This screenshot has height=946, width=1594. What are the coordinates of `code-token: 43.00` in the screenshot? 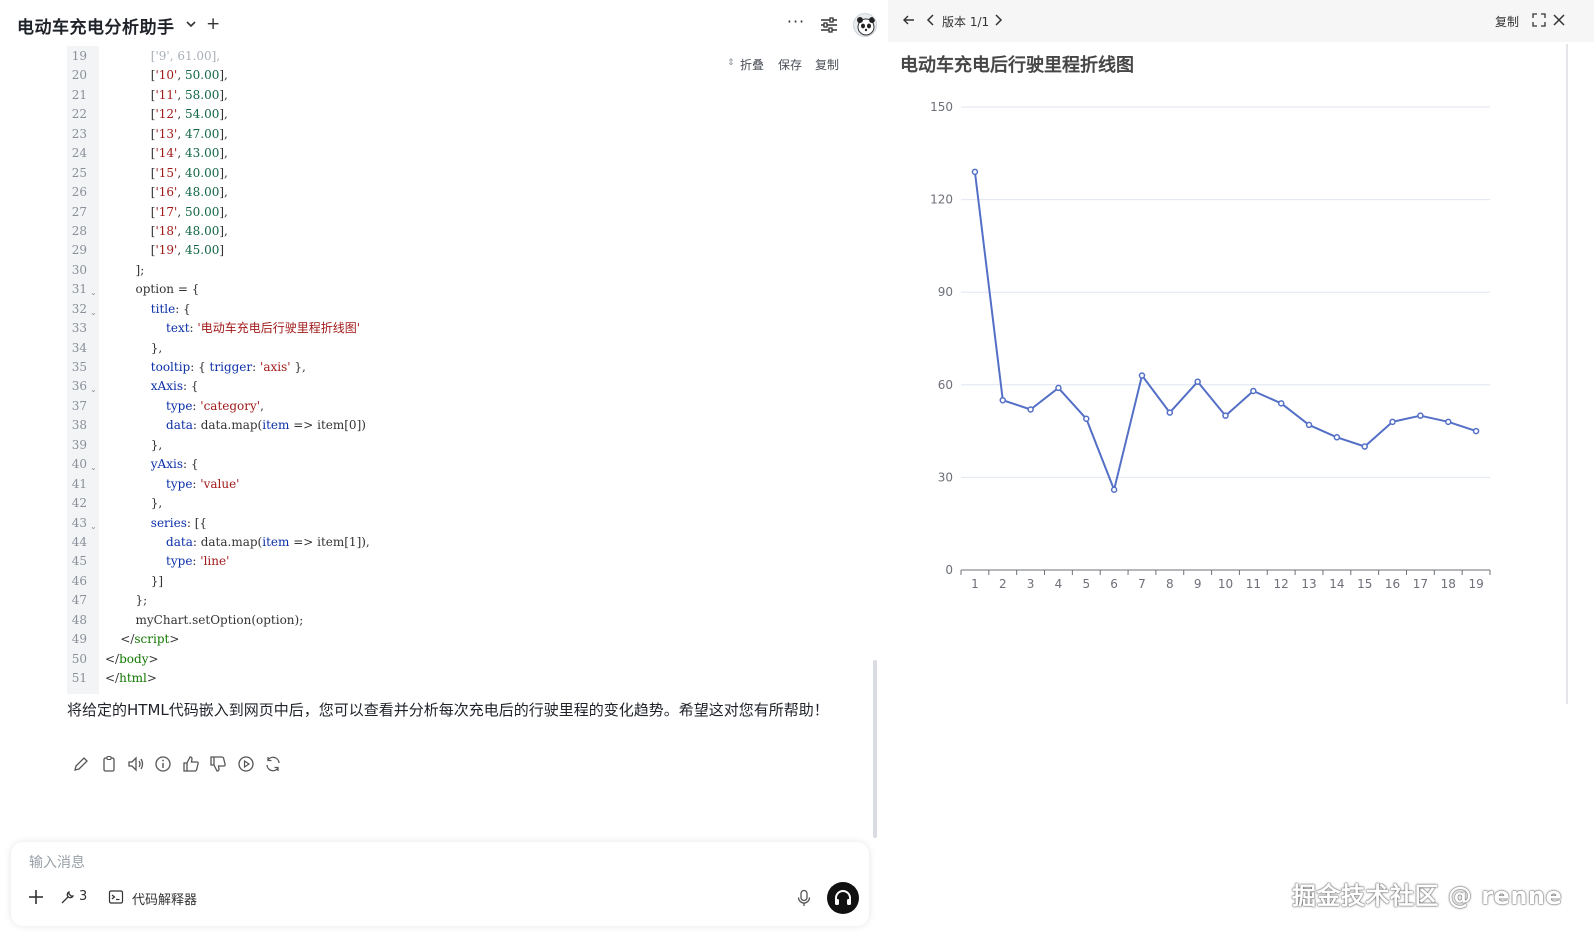 It's located at (202, 153).